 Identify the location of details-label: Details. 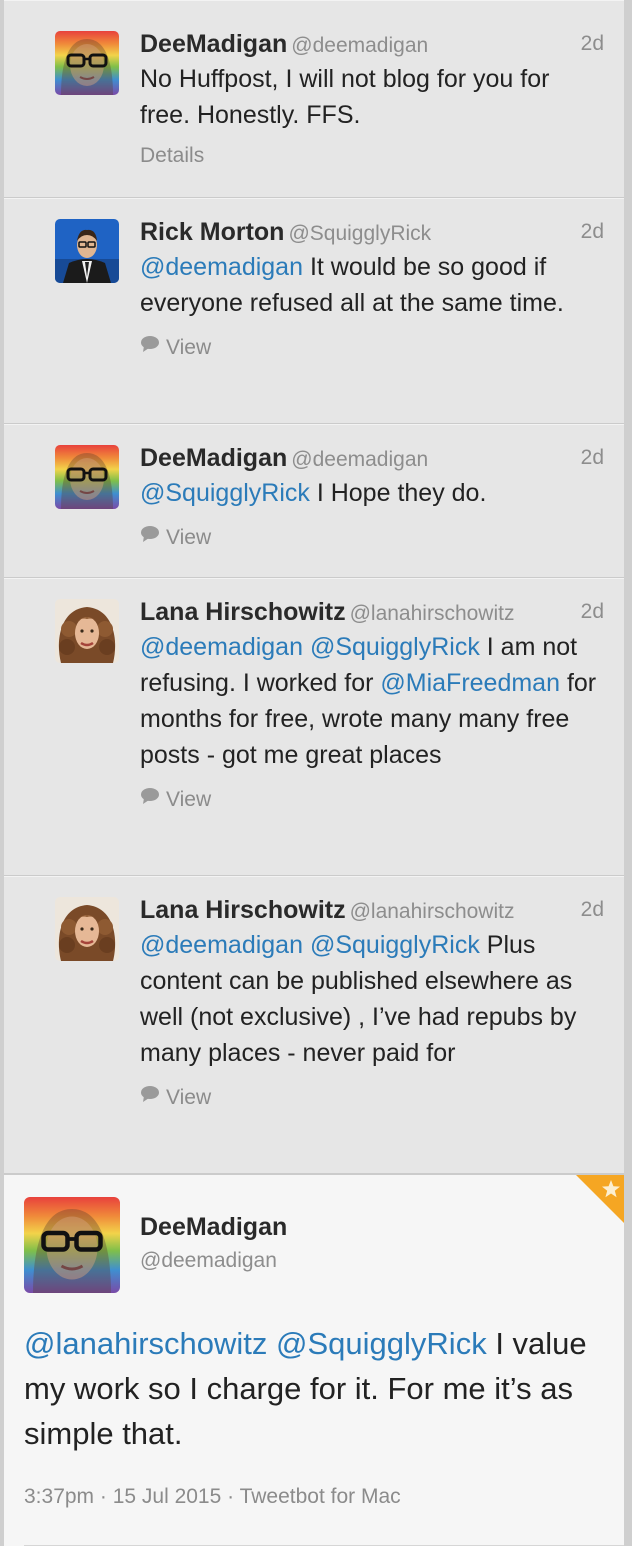
(172, 155).